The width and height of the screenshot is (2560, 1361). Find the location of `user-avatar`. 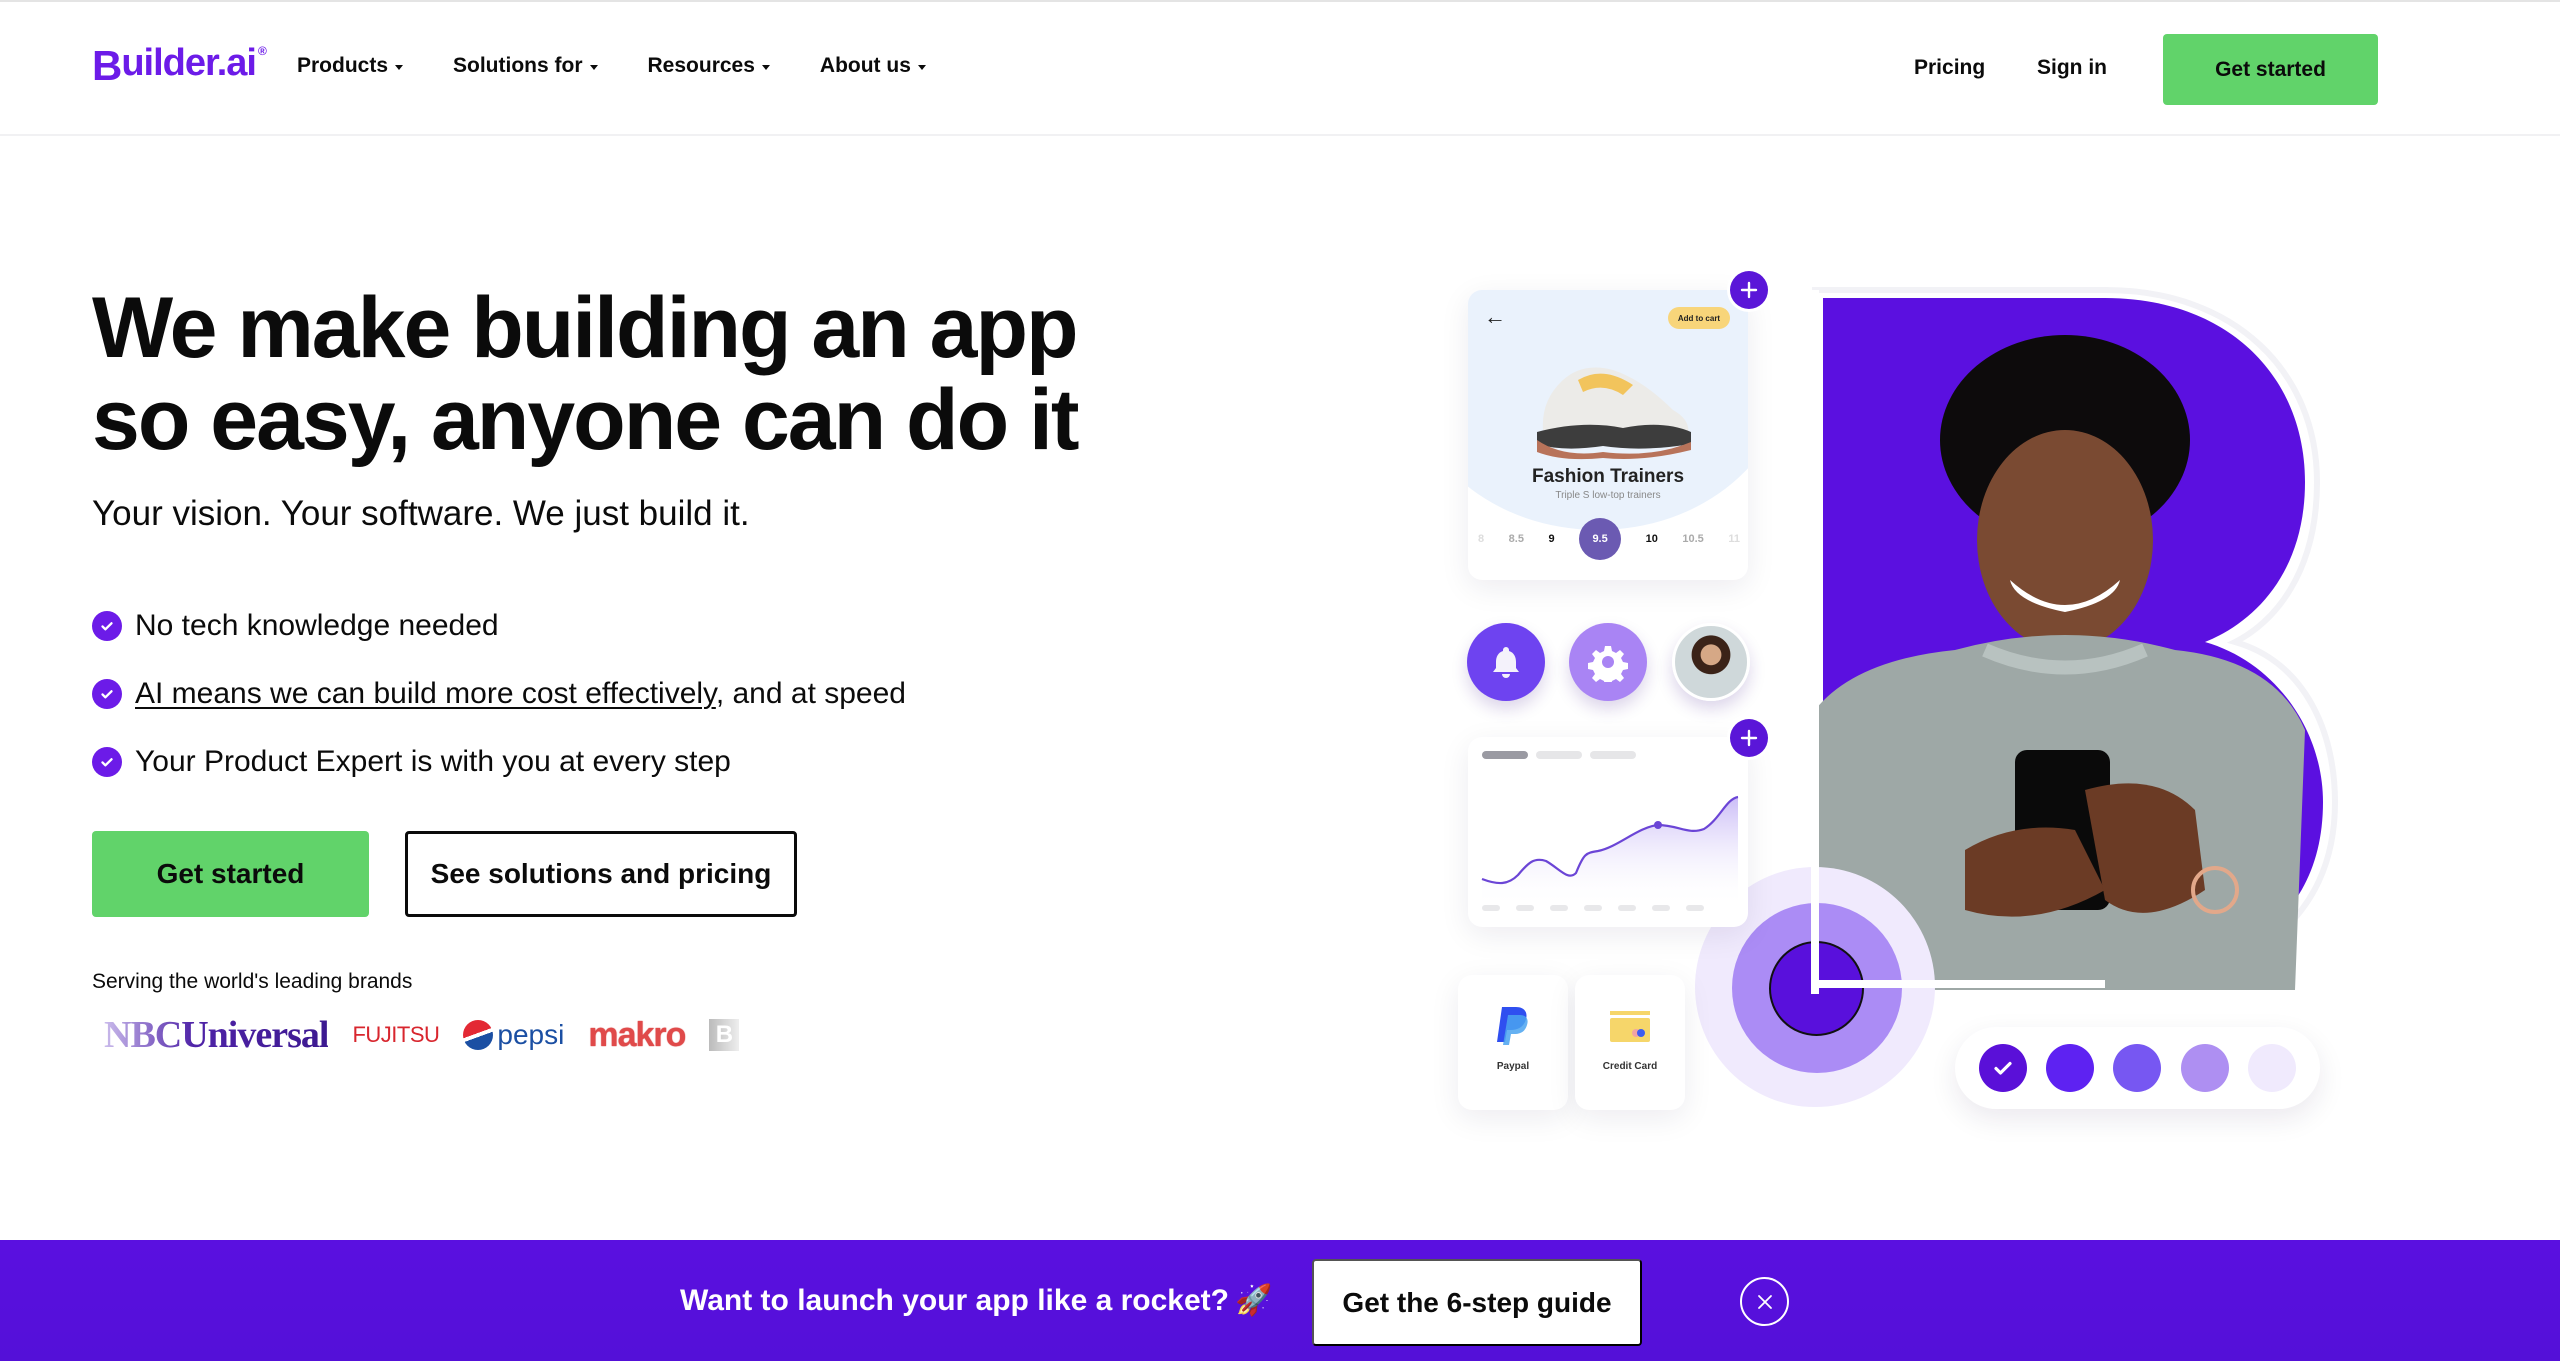

user-avatar is located at coordinates (1711, 662).